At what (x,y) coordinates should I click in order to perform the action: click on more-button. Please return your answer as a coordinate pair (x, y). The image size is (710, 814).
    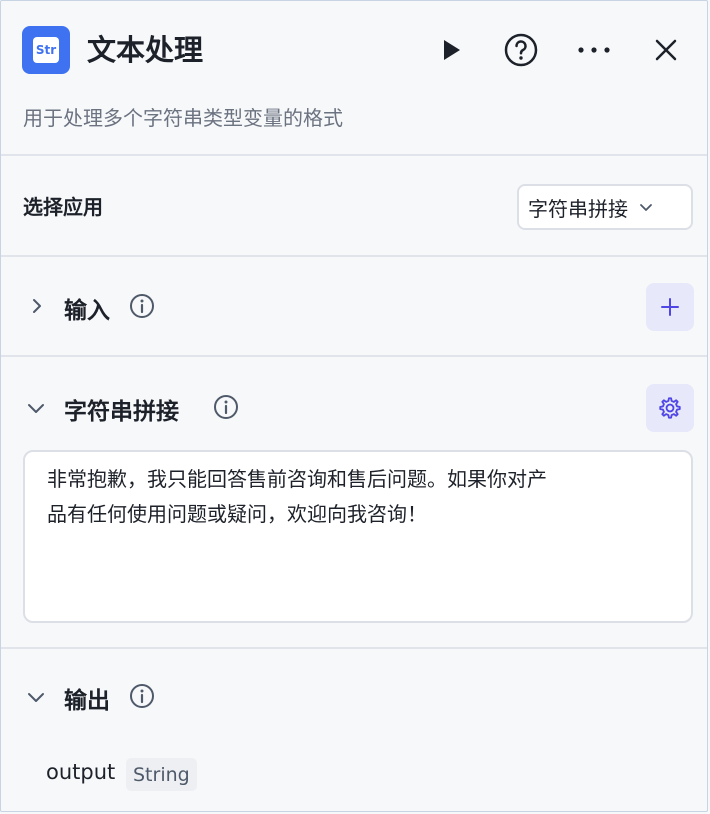
    Looking at the image, I should click on (594, 50).